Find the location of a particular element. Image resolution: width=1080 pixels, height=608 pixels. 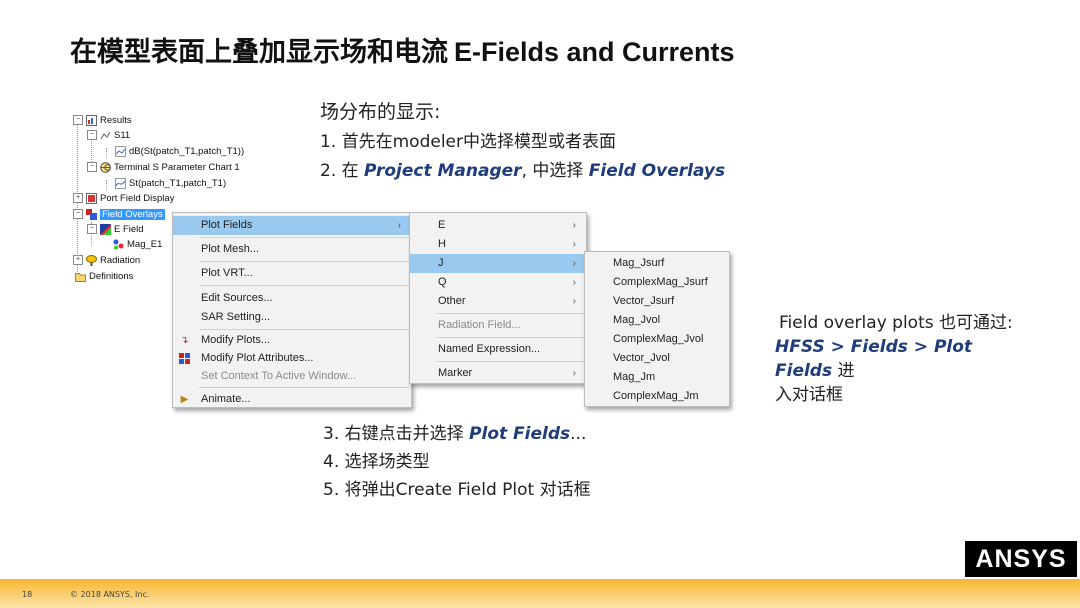

folder-icon is located at coordinates (80, 277).